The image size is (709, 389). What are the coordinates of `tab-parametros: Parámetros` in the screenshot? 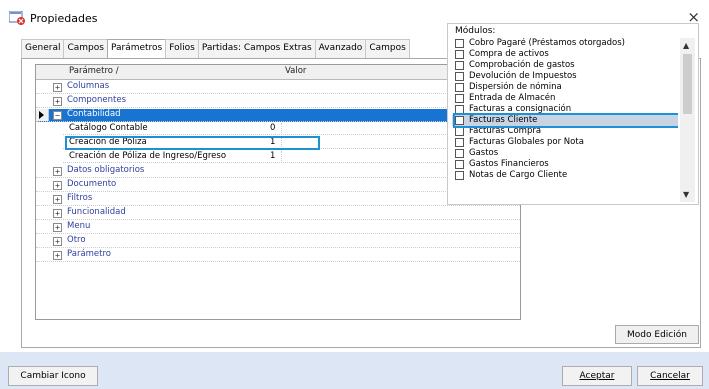 It's located at (136, 49).